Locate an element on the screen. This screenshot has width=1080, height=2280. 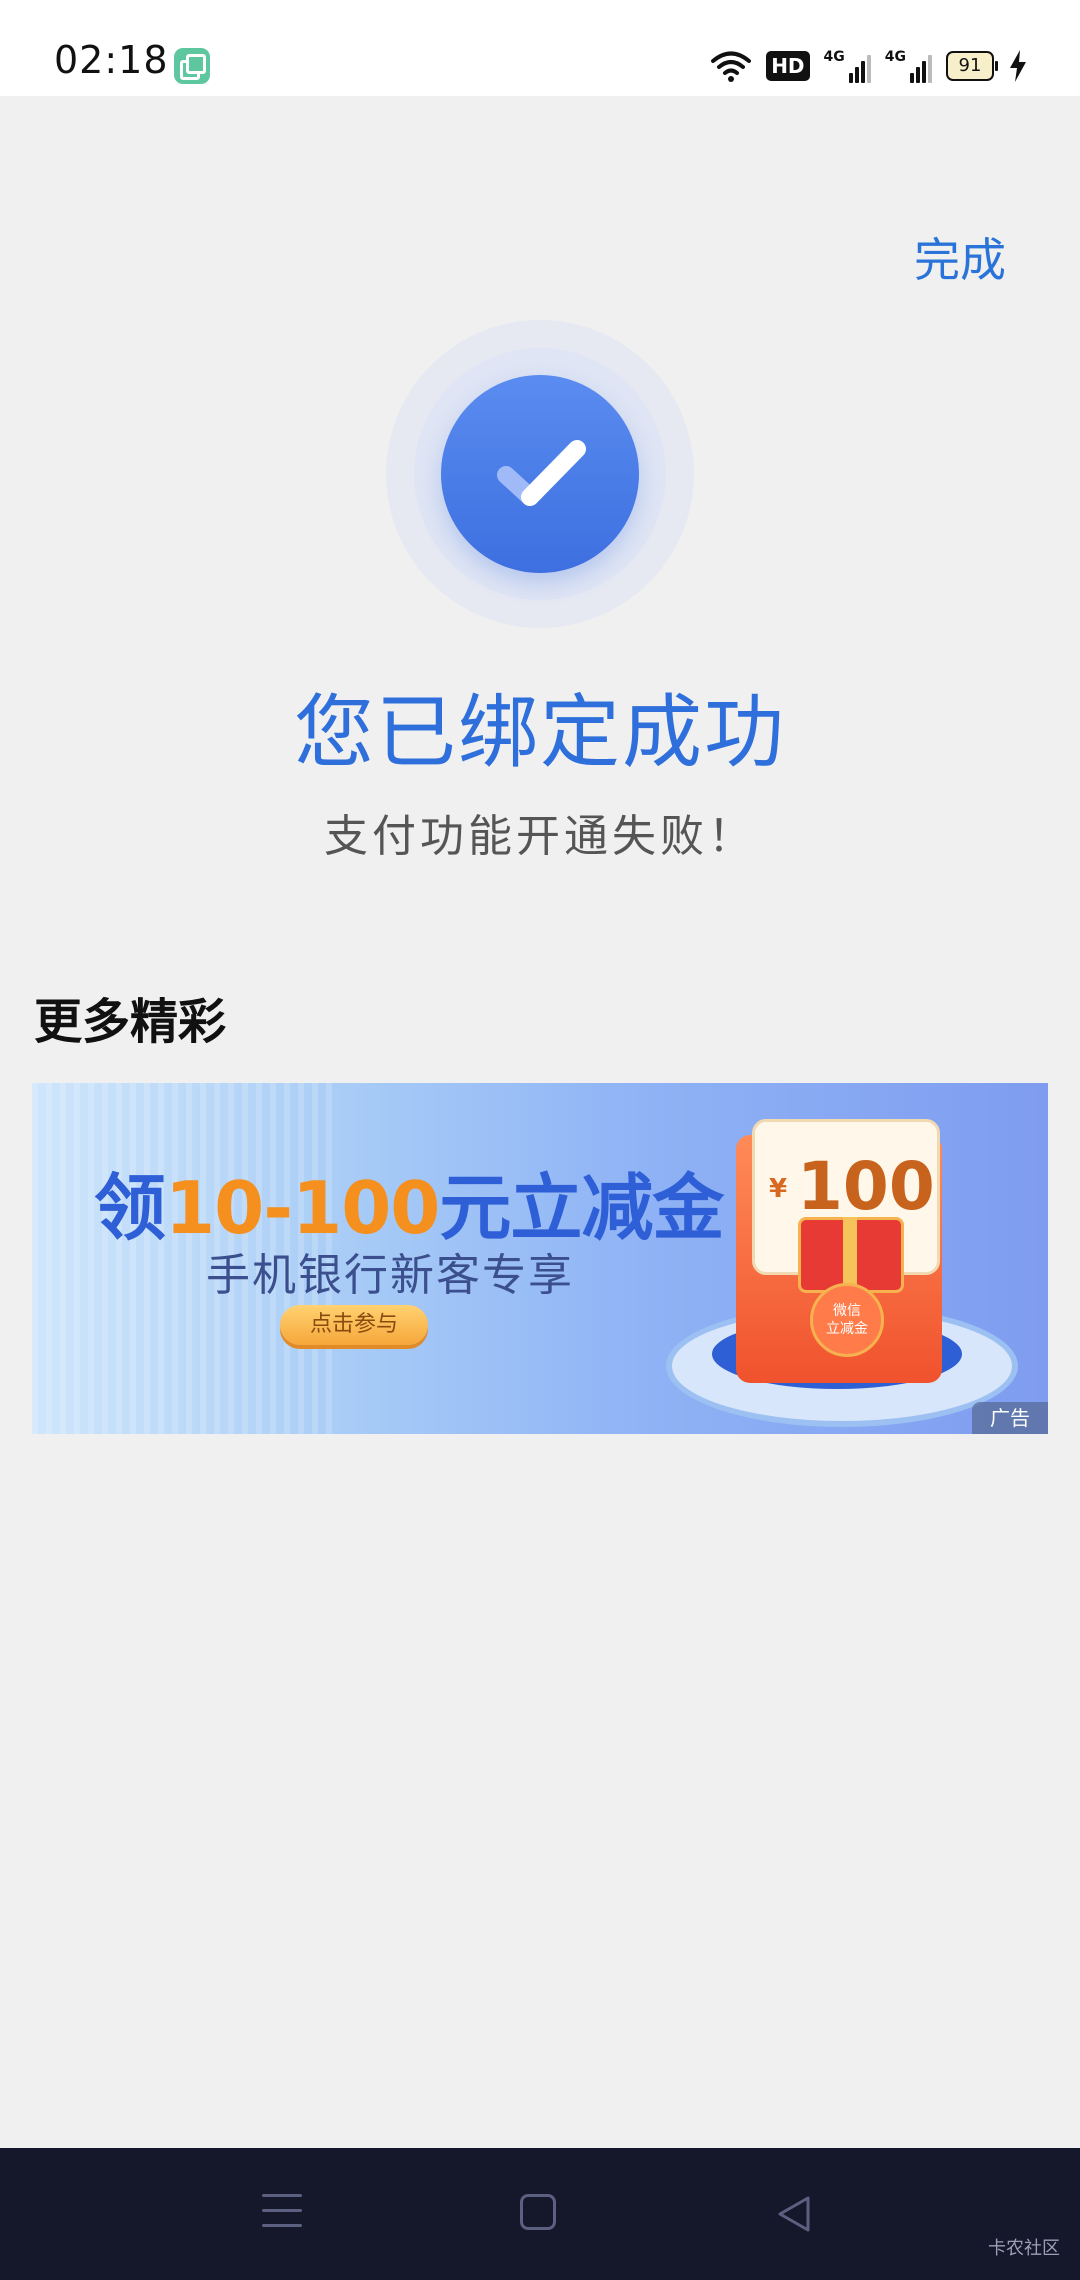
charging-icon is located at coordinates (1018, 66).